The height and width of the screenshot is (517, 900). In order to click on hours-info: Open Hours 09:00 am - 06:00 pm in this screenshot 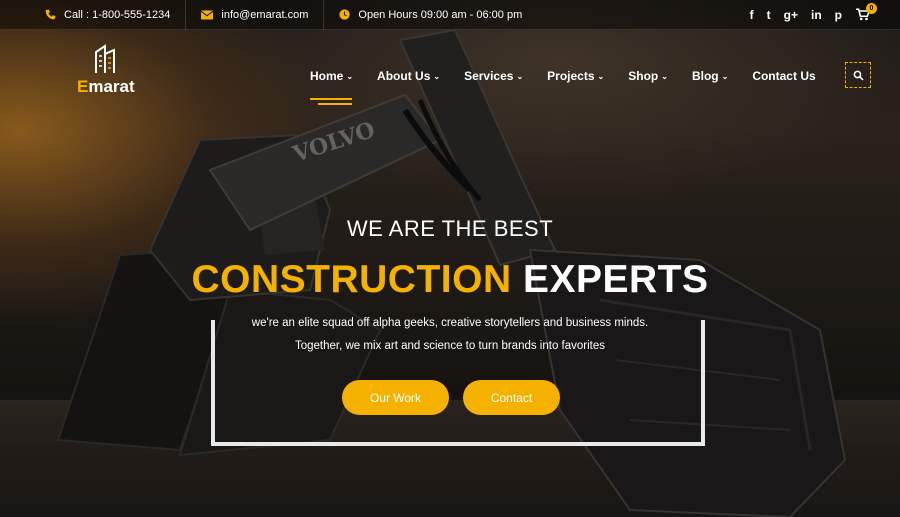, I will do `click(430, 15)`.